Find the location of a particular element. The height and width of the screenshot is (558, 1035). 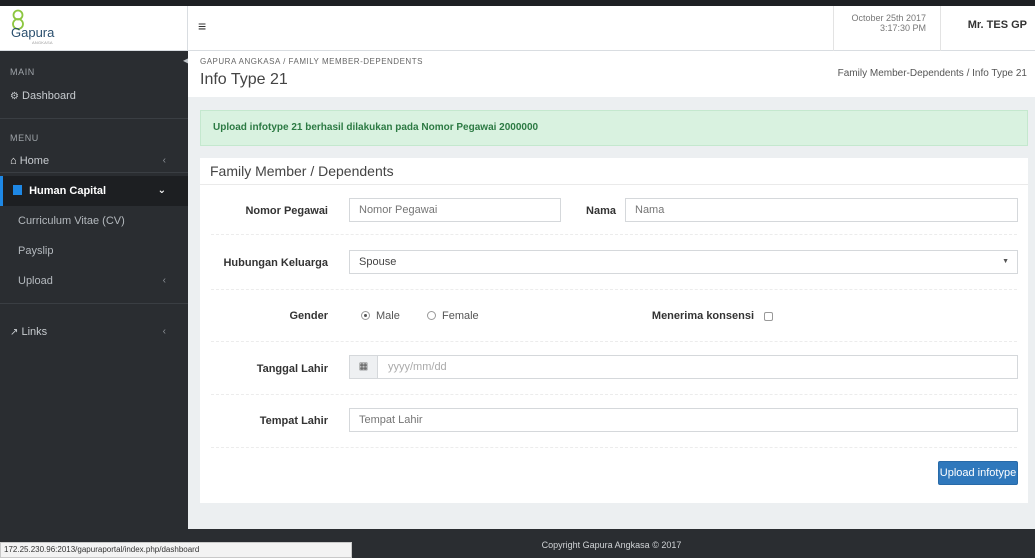

nomor-pegawai-input is located at coordinates (455, 210).